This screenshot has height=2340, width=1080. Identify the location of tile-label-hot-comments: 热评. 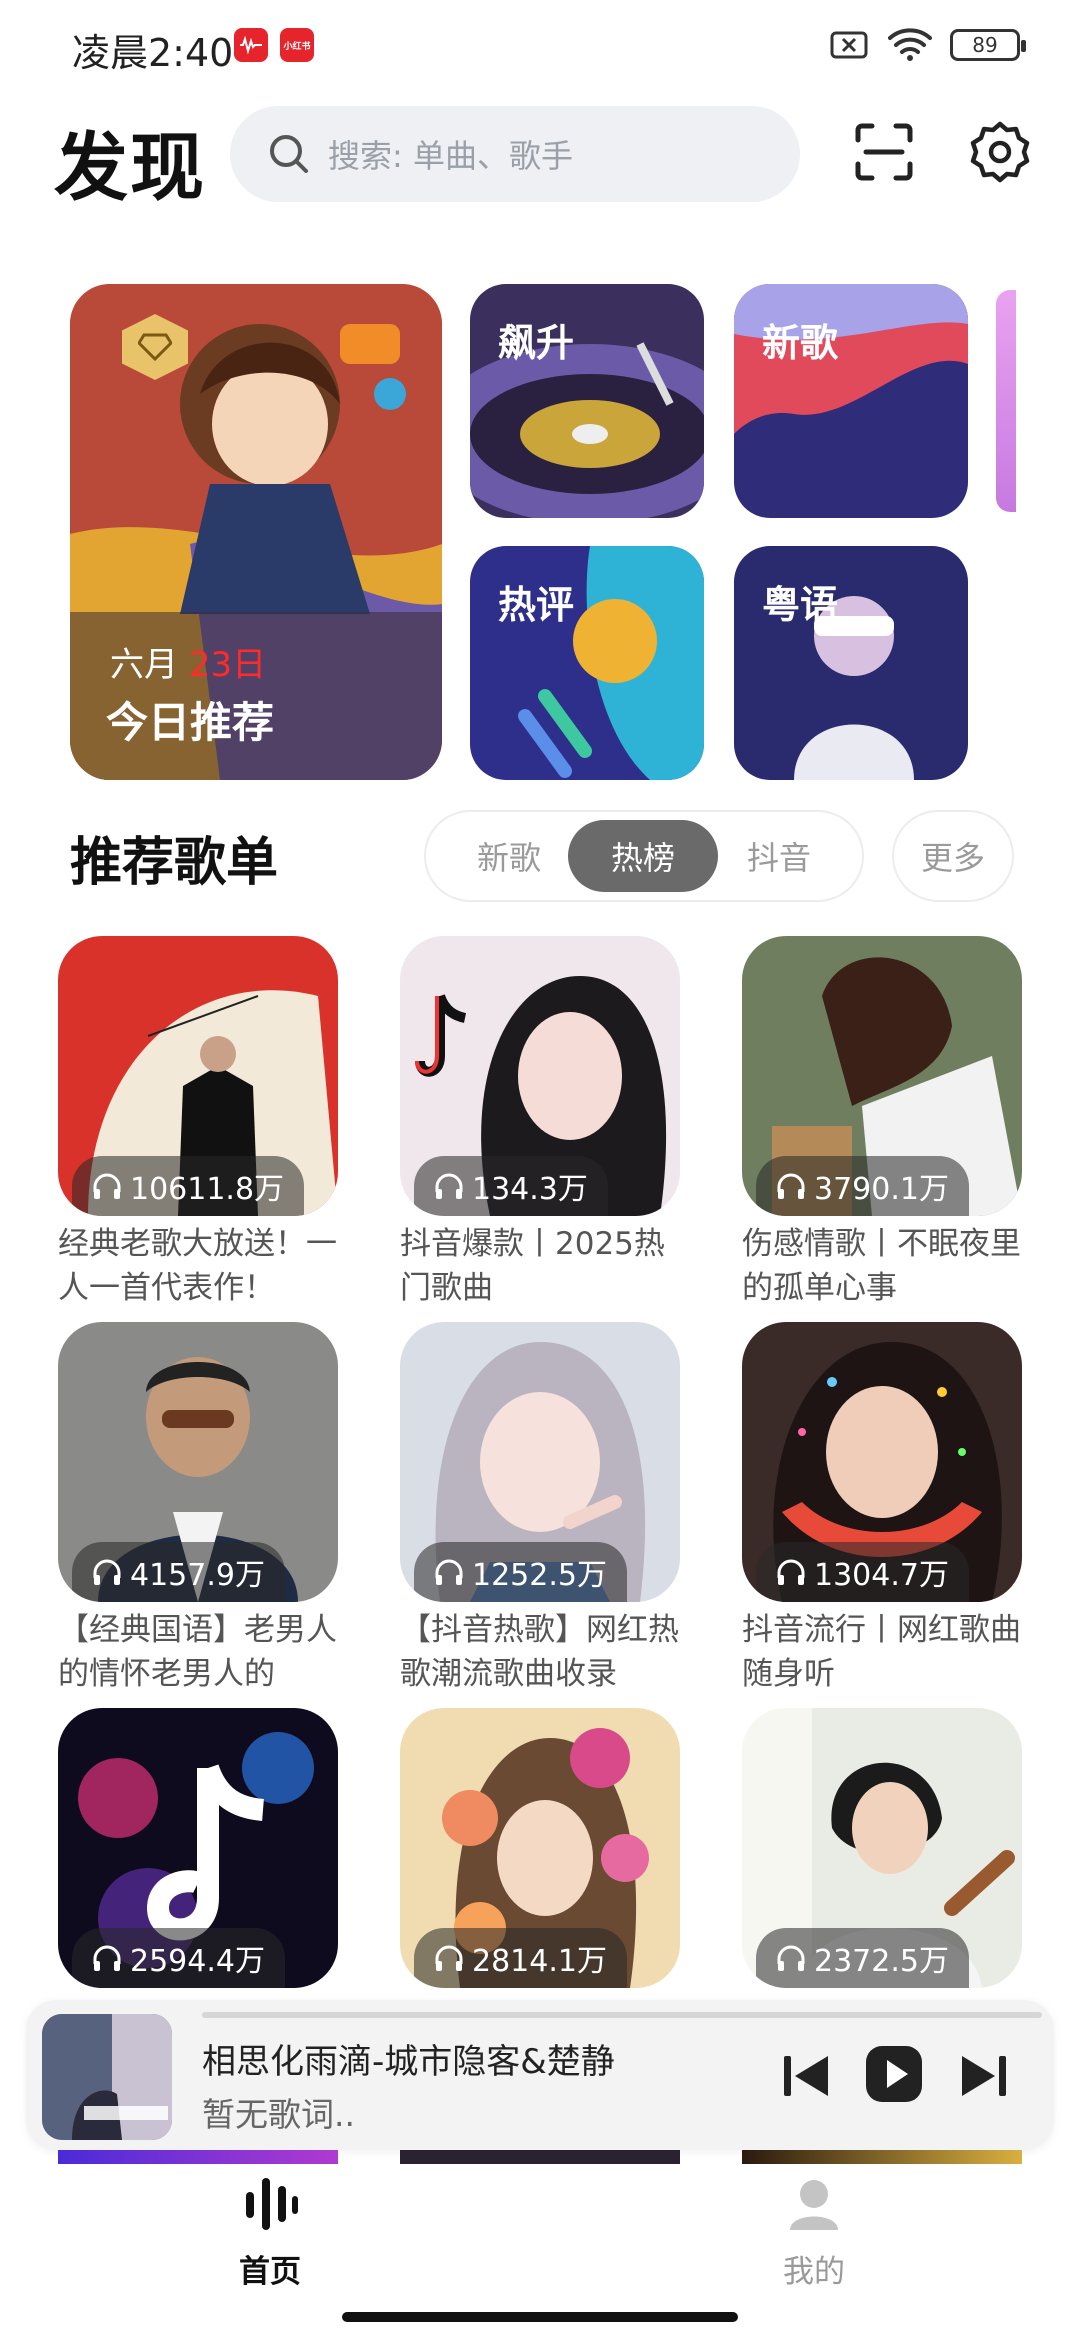
(536, 605).